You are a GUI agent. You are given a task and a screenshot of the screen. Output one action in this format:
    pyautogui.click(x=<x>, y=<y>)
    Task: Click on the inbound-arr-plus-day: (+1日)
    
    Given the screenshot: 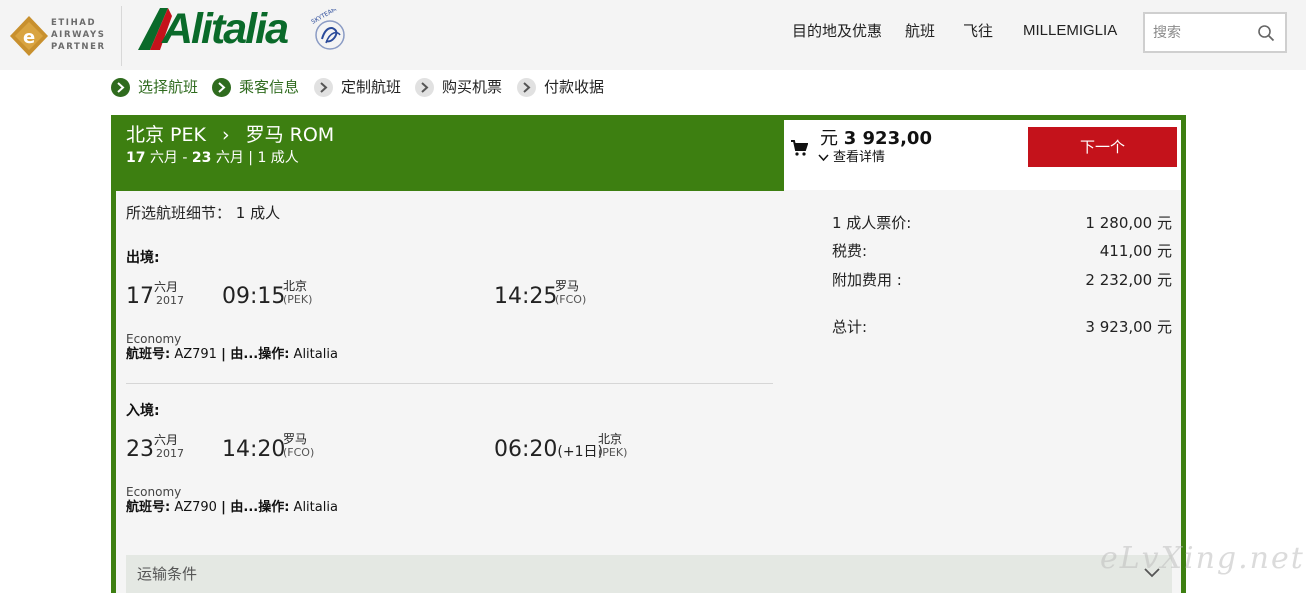 What is the action you would take?
    pyautogui.click(x=580, y=452)
    